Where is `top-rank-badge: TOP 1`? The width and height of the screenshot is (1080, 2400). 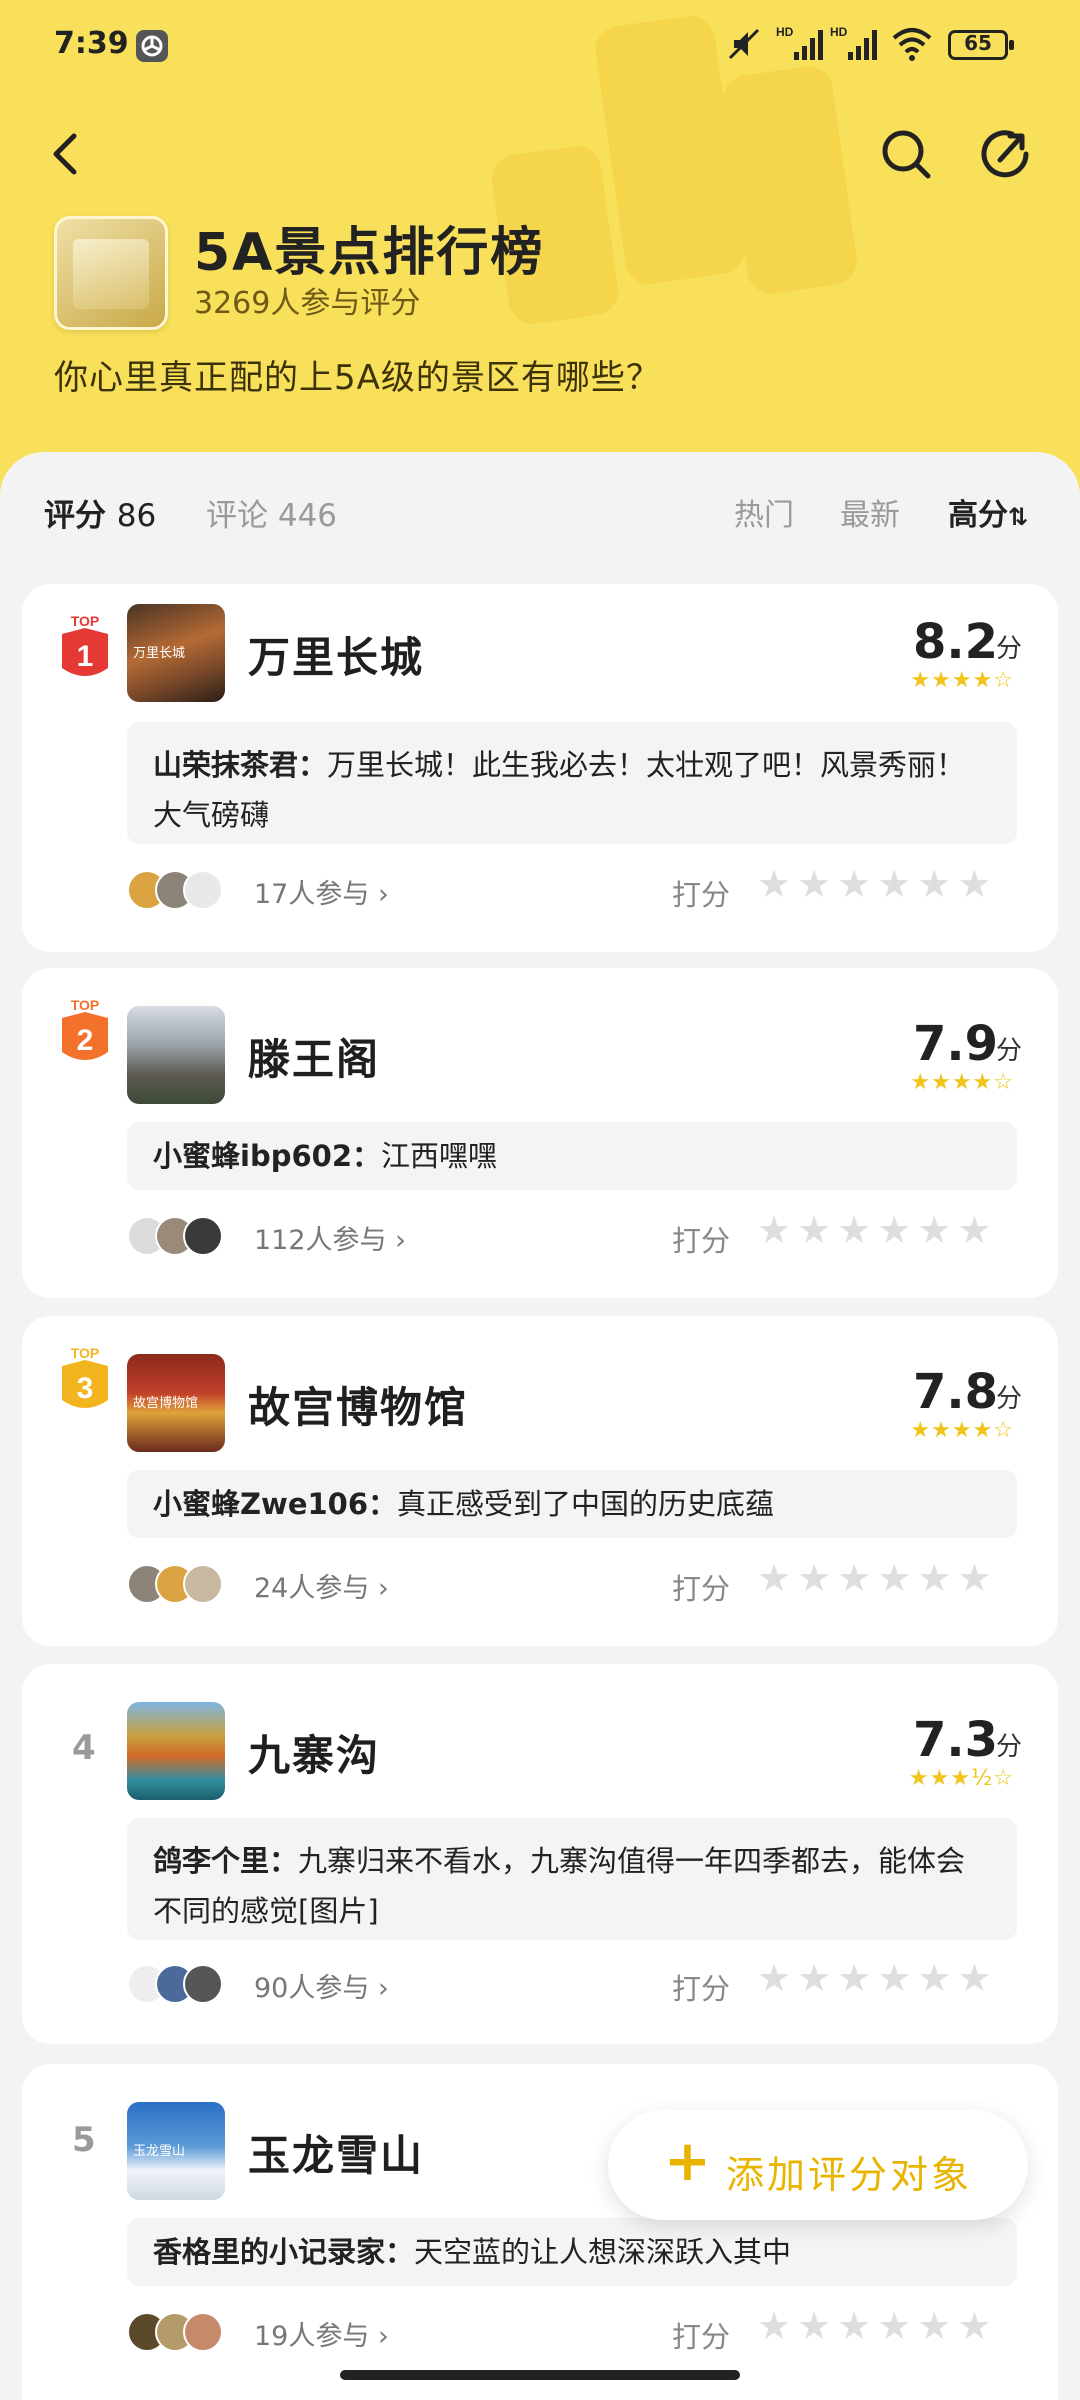 top-rank-badge: TOP 1 is located at coordinates (85, 644).